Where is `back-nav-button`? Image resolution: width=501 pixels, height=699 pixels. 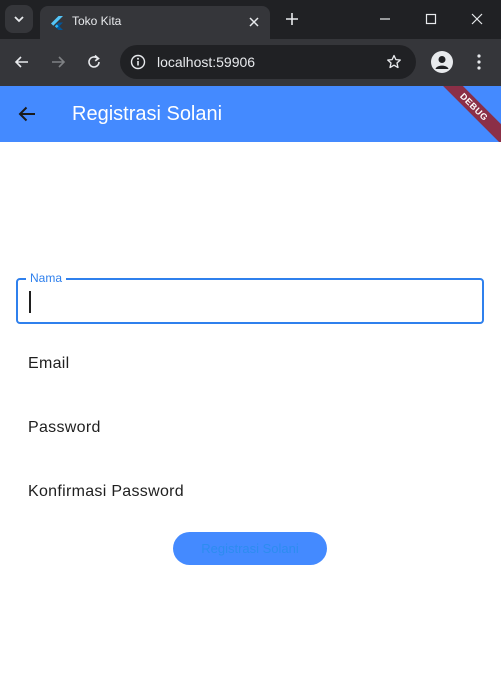 back-nav-button is located at coordinates (22, 62).